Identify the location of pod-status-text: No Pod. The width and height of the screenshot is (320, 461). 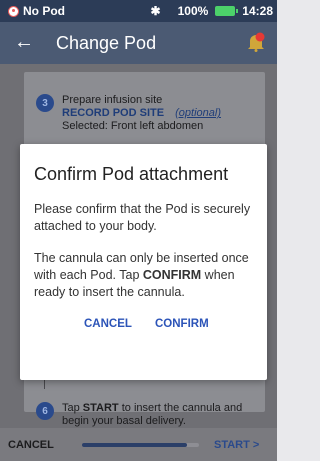
(44, 11).